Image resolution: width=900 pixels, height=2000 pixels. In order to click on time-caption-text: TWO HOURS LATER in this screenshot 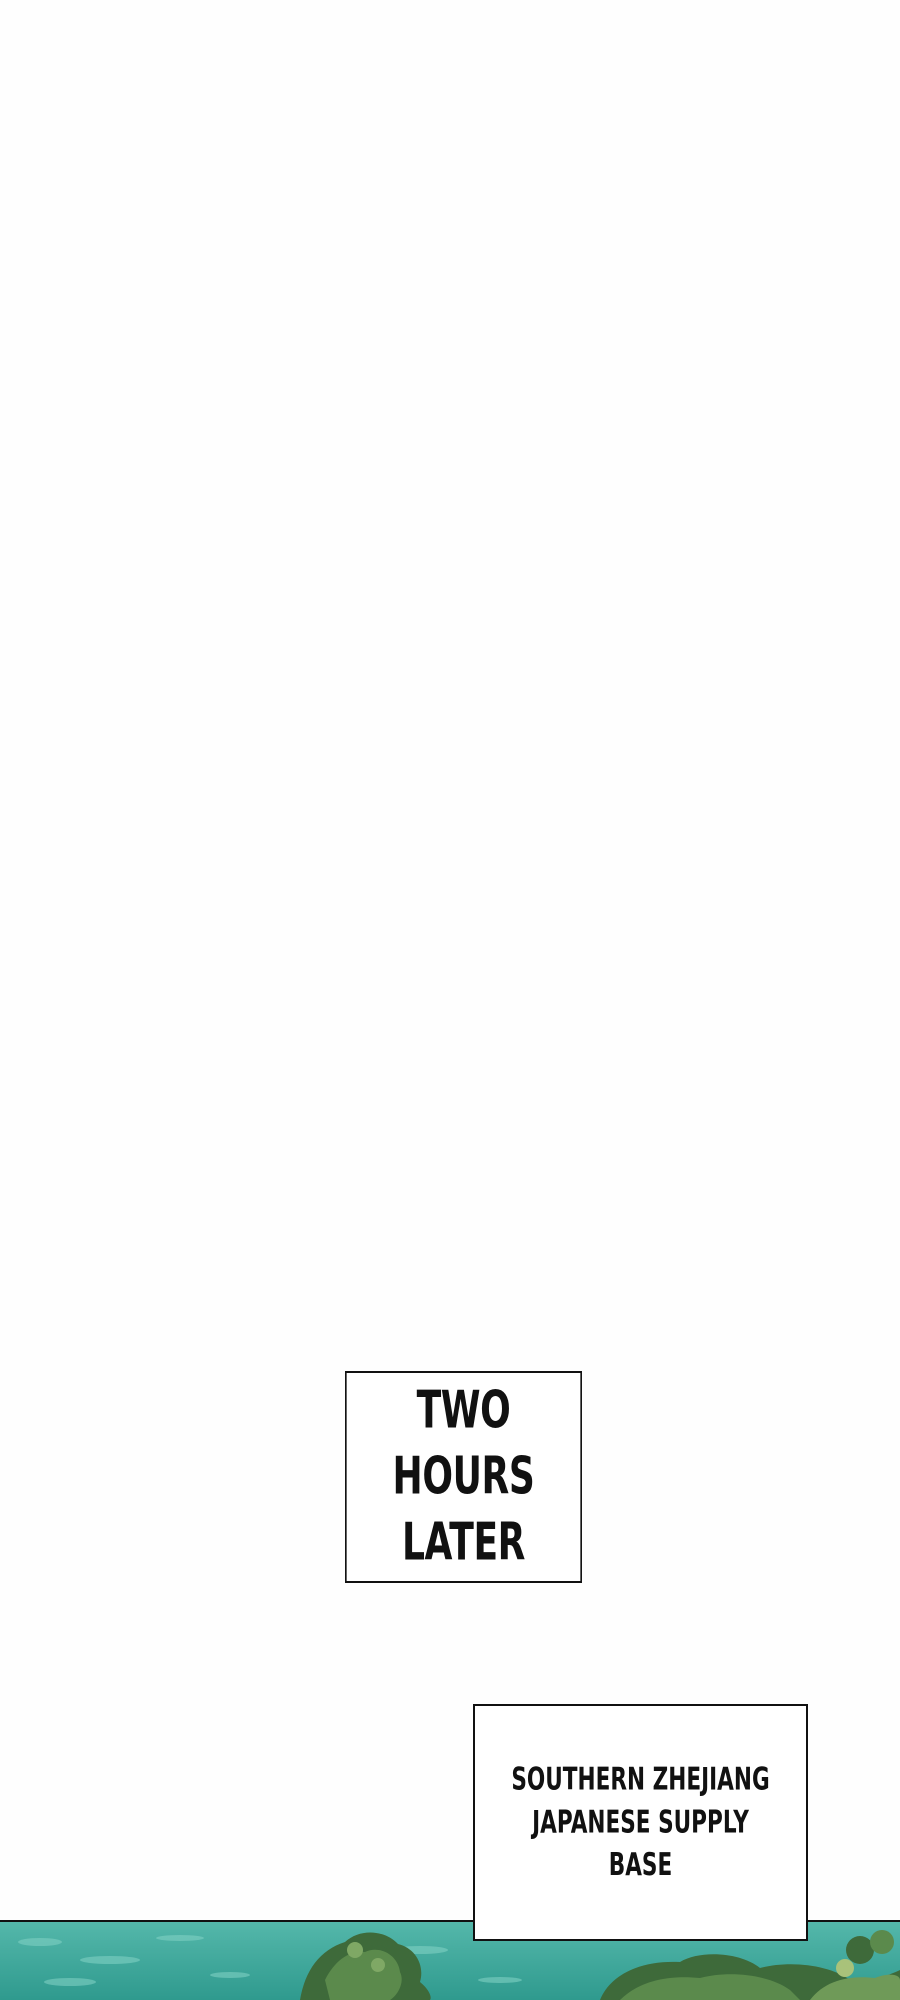, I will do `click(463, 1476)`.